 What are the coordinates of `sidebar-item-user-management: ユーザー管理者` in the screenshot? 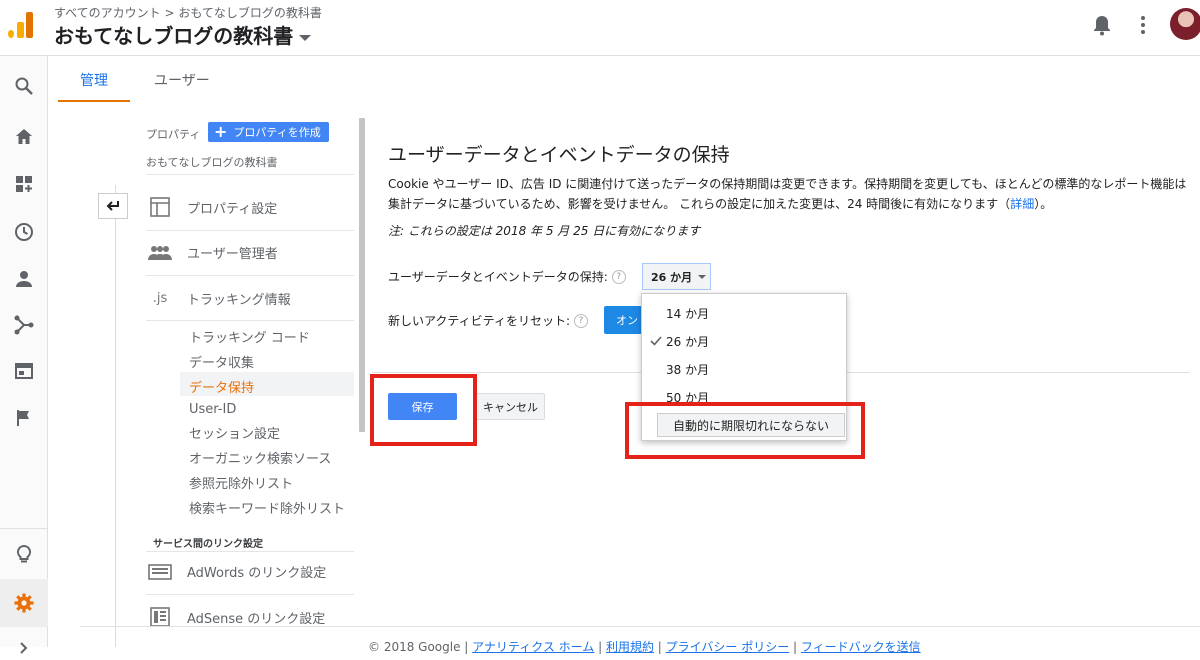 It's located at (212, 252).